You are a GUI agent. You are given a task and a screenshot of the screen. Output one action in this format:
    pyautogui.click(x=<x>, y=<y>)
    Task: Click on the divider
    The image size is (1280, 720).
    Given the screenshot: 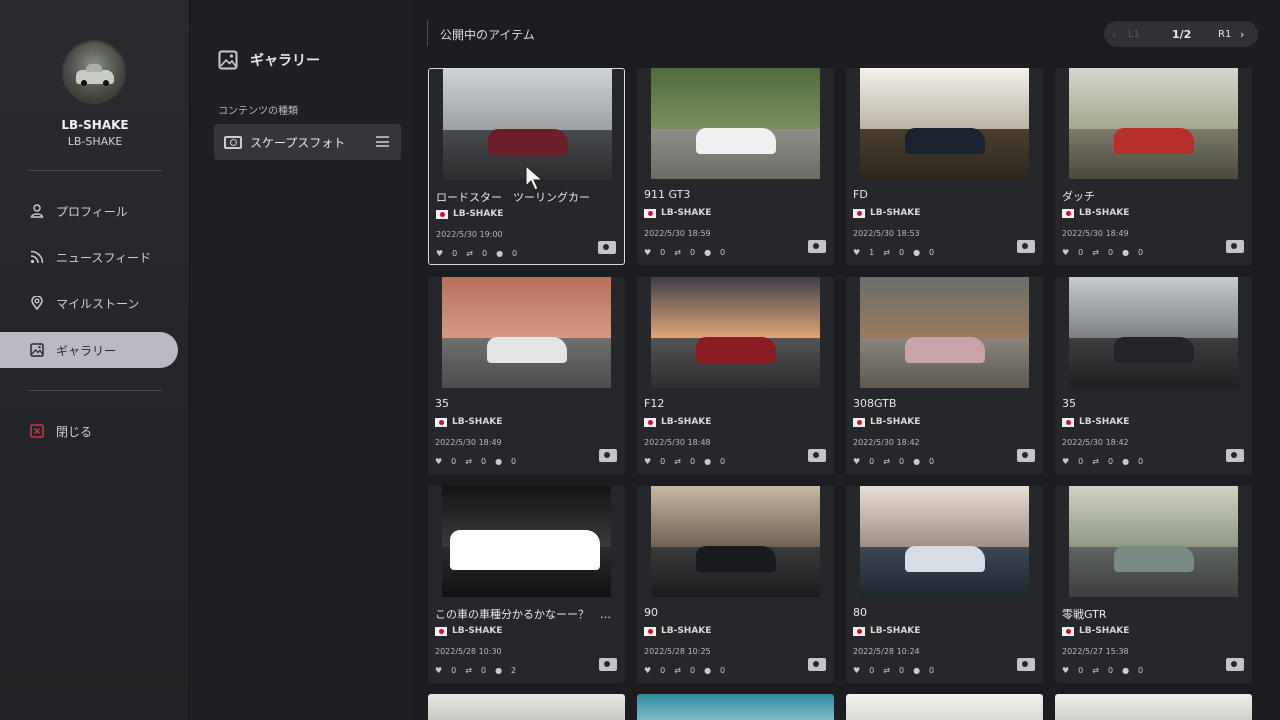 What is the action you would take?
    pyautogui.click(x=427, y=33)
    